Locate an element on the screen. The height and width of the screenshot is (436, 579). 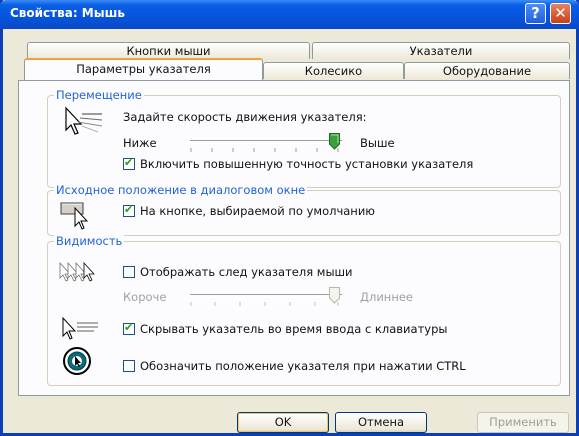
pointer-speed-icon is located at coordinates (84, 120).